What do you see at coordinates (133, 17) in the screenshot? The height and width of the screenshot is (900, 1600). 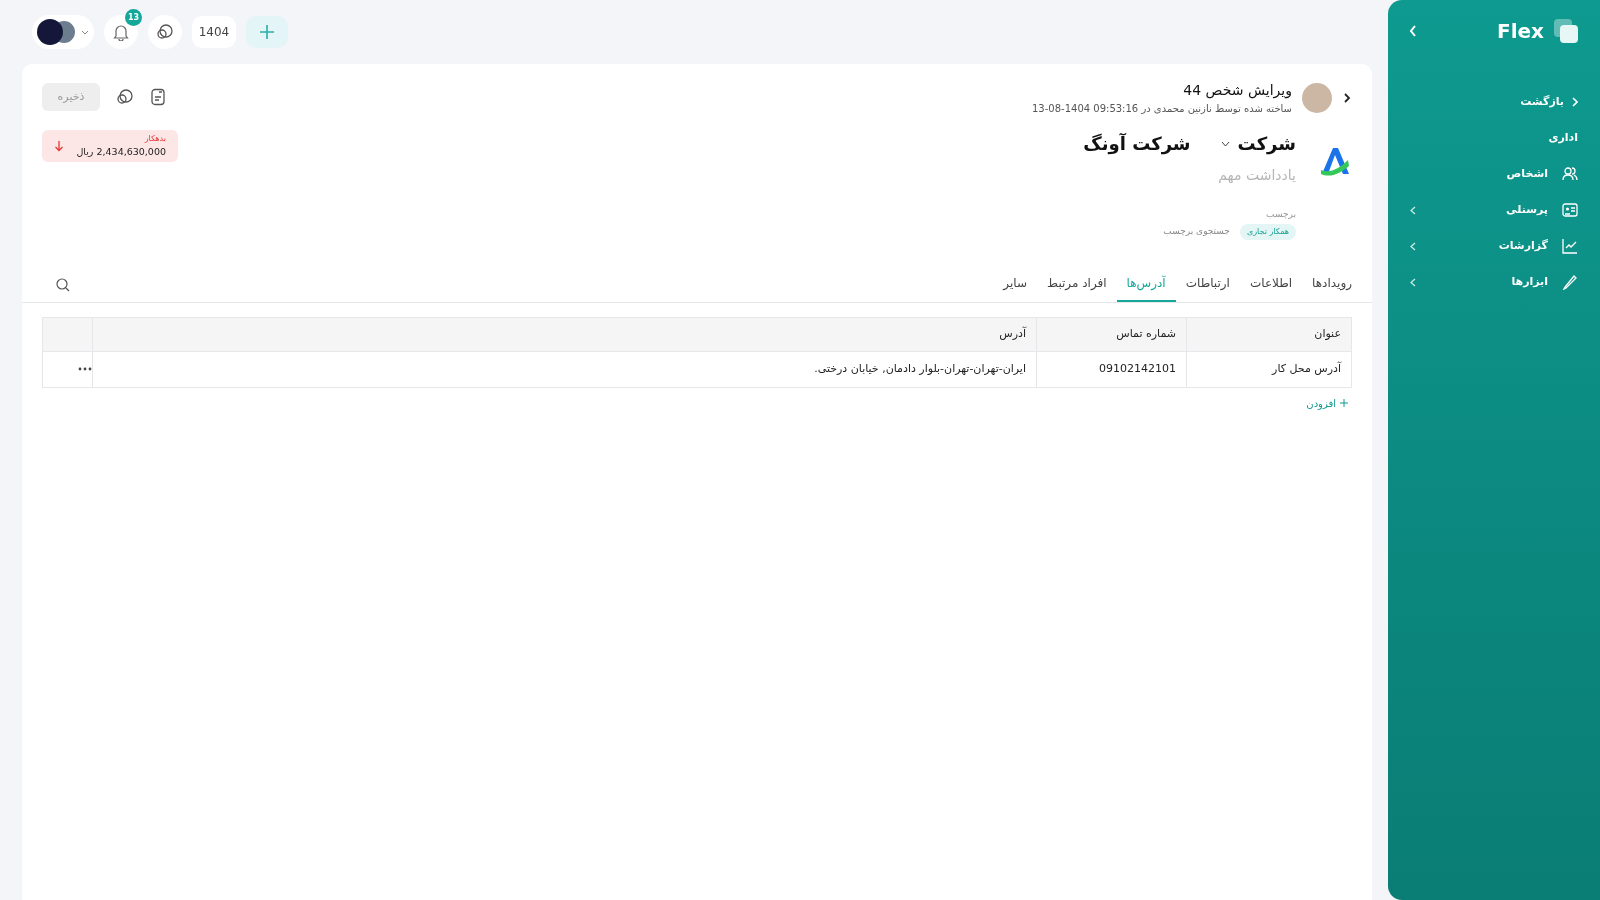 I see `notification-badge: 13` at bounding box center [133, 17].